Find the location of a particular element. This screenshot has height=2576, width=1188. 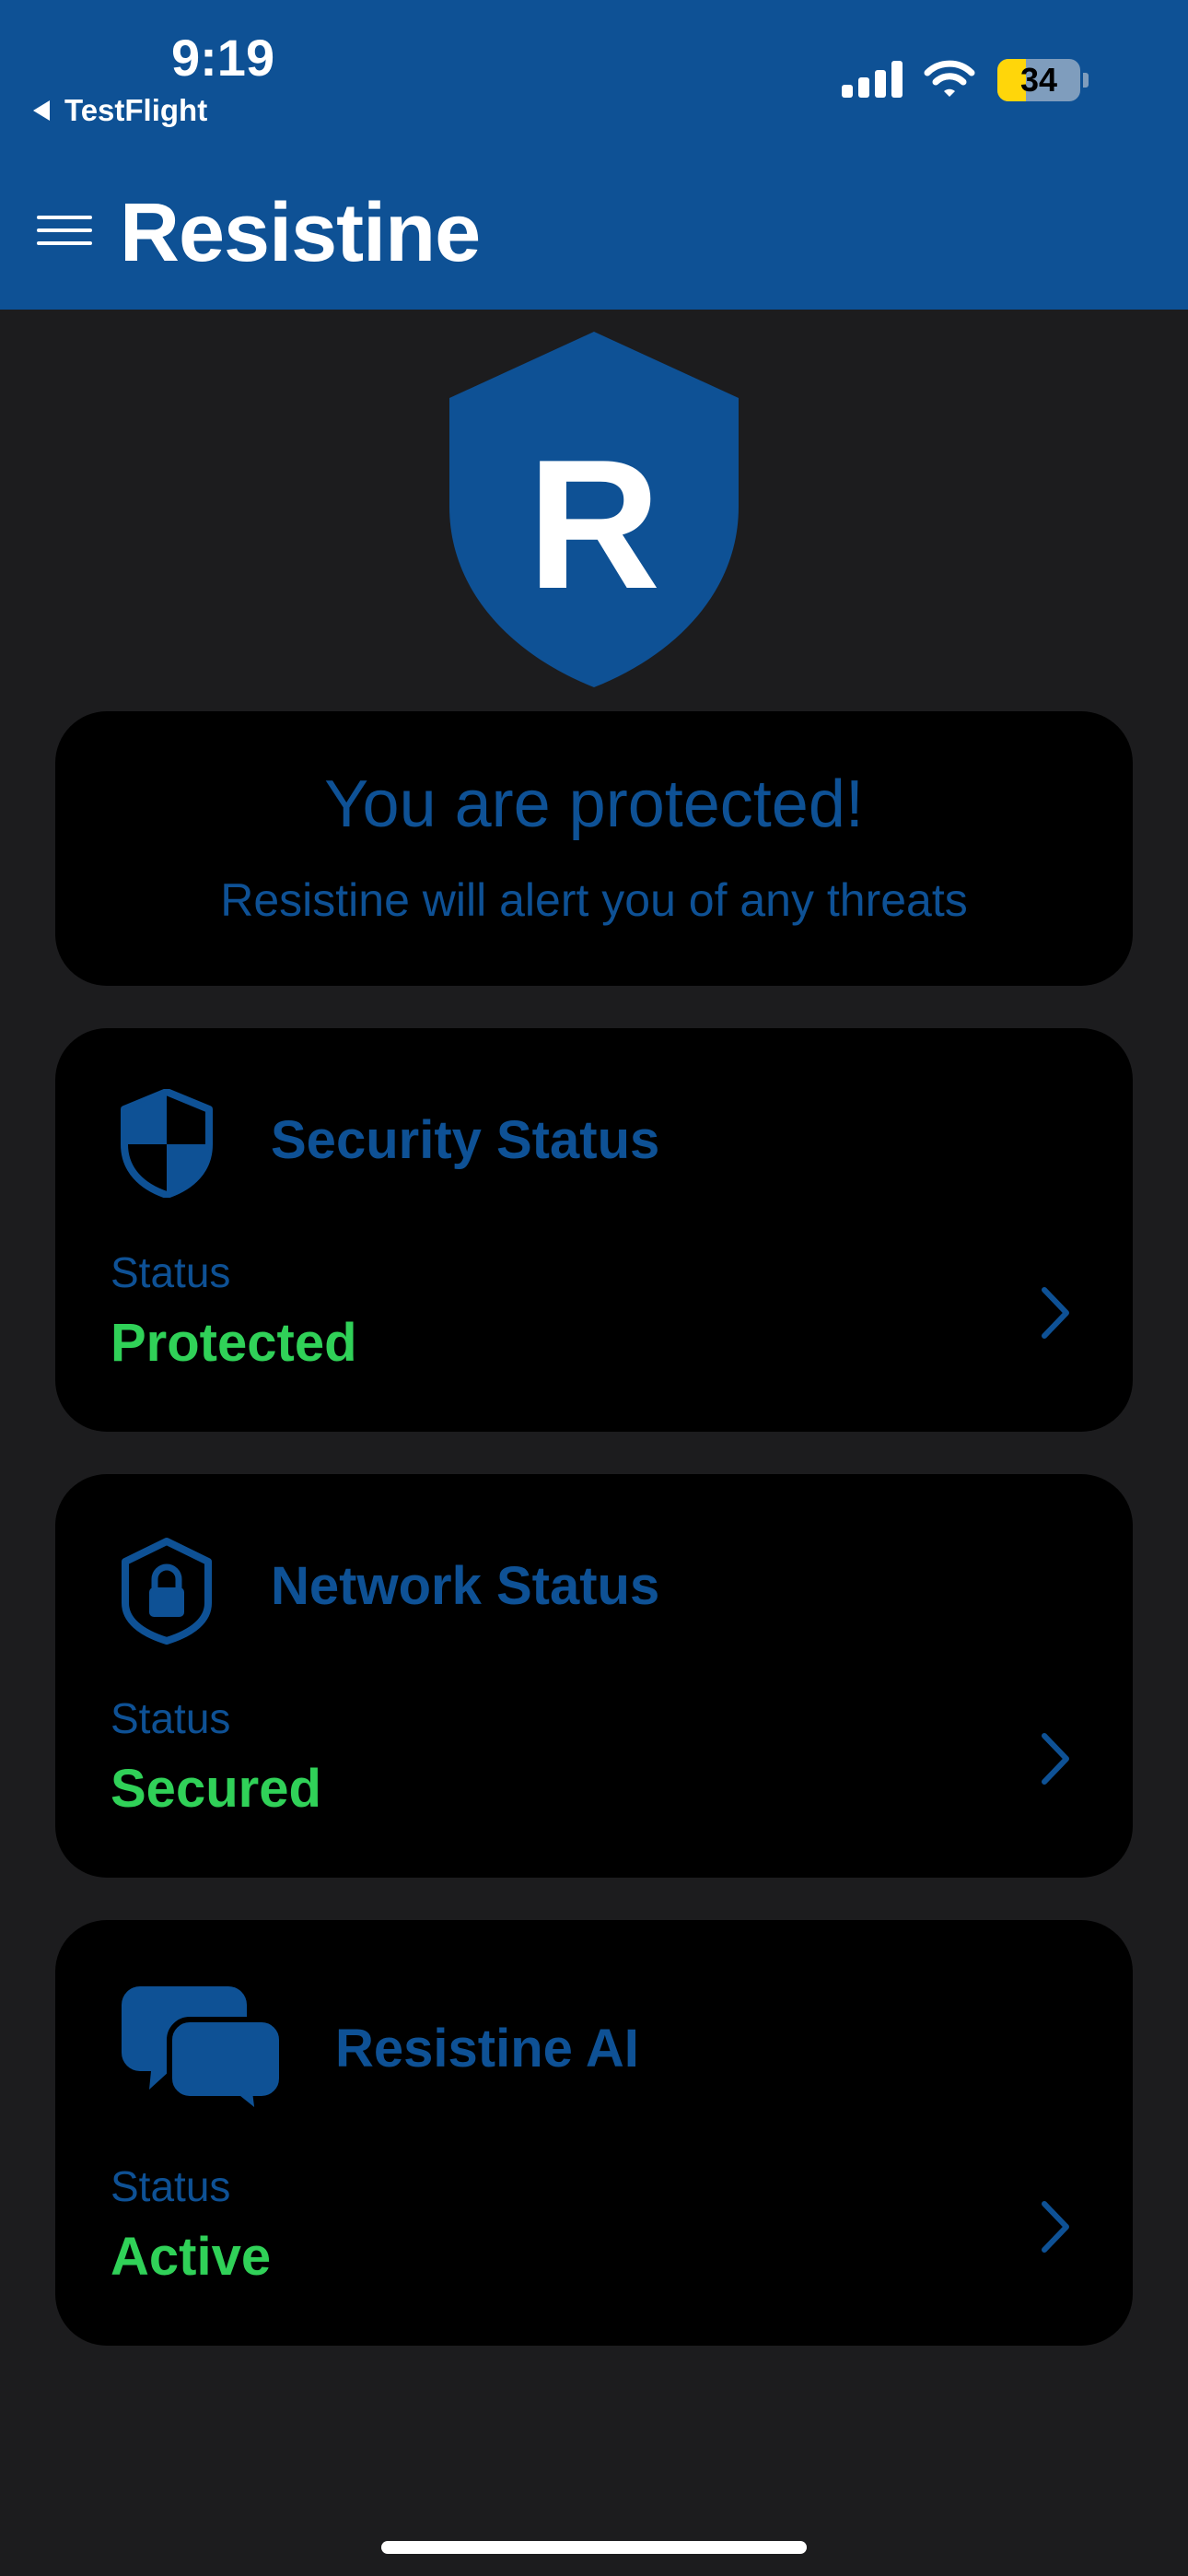

back-link-label: TestFlight is located at coordinates (136, 110).